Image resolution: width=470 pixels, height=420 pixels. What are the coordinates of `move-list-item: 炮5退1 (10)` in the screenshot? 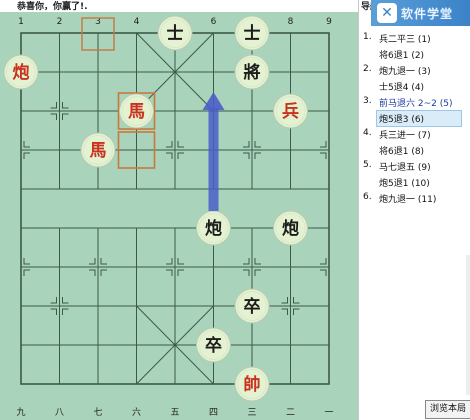 It's located at (411, 182).